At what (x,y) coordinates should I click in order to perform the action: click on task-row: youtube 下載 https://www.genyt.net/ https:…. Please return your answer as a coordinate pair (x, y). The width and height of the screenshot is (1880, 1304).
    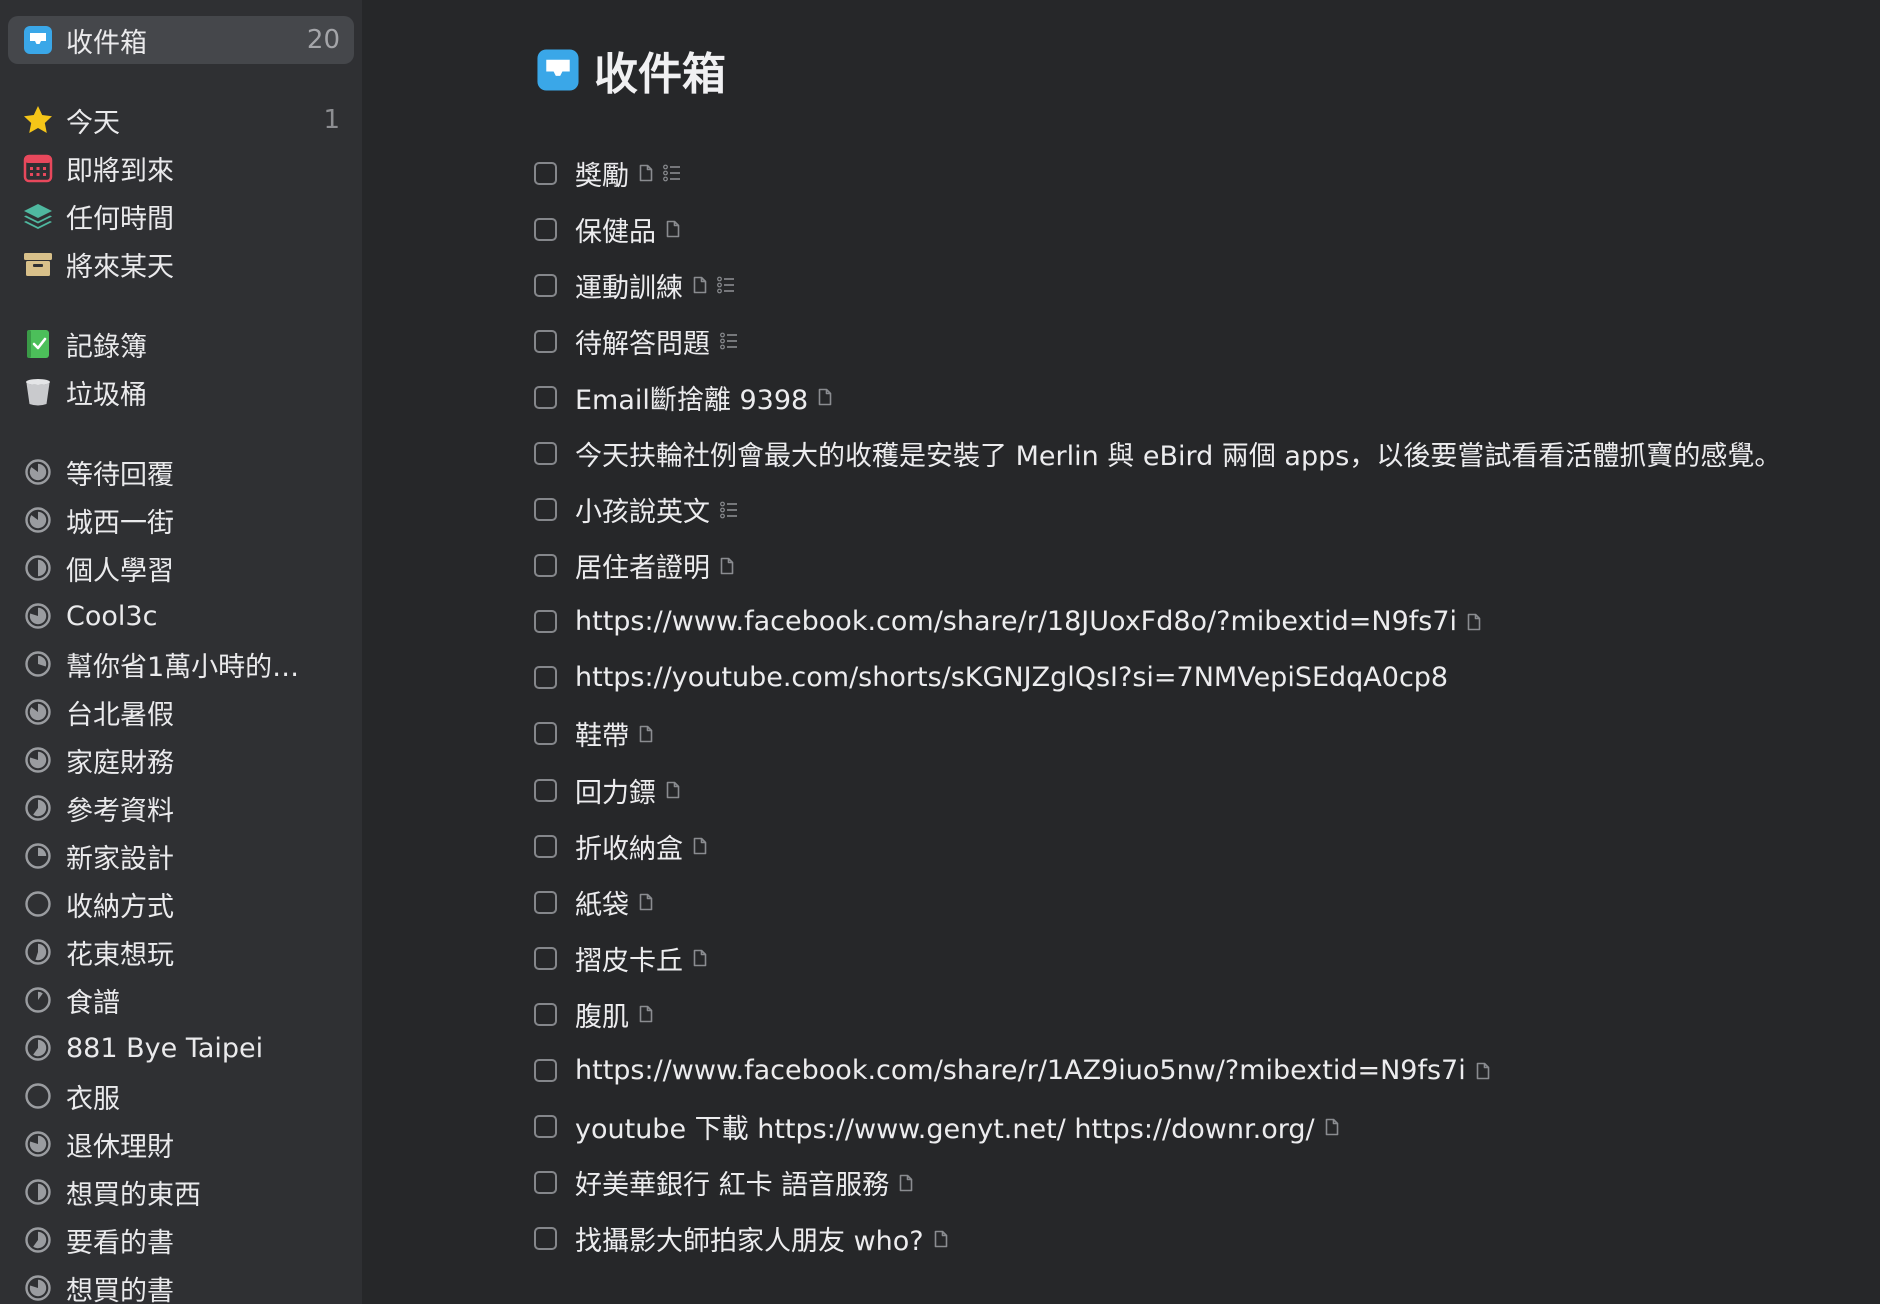
    Looking at the image, I should click on (1157, 1127).